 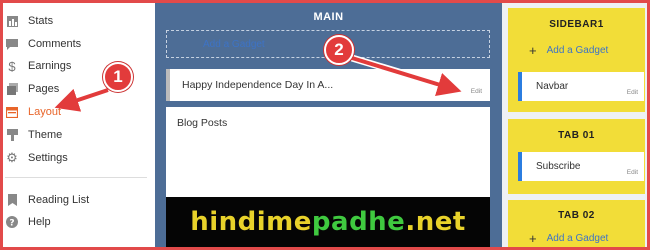 I want to click on pages-icon, so click(x=12, y=89).